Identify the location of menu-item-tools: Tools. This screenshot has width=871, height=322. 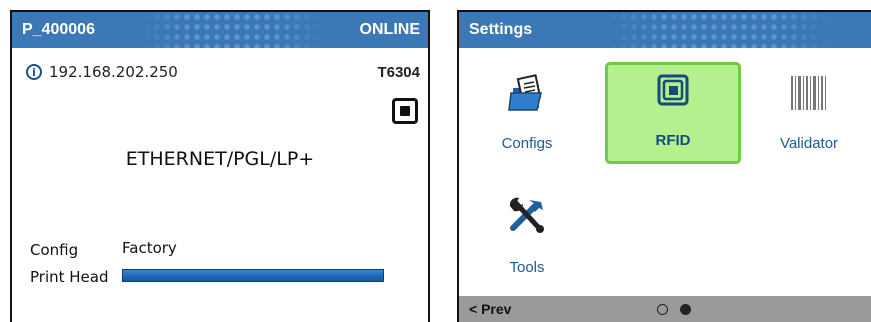
(527, 239).